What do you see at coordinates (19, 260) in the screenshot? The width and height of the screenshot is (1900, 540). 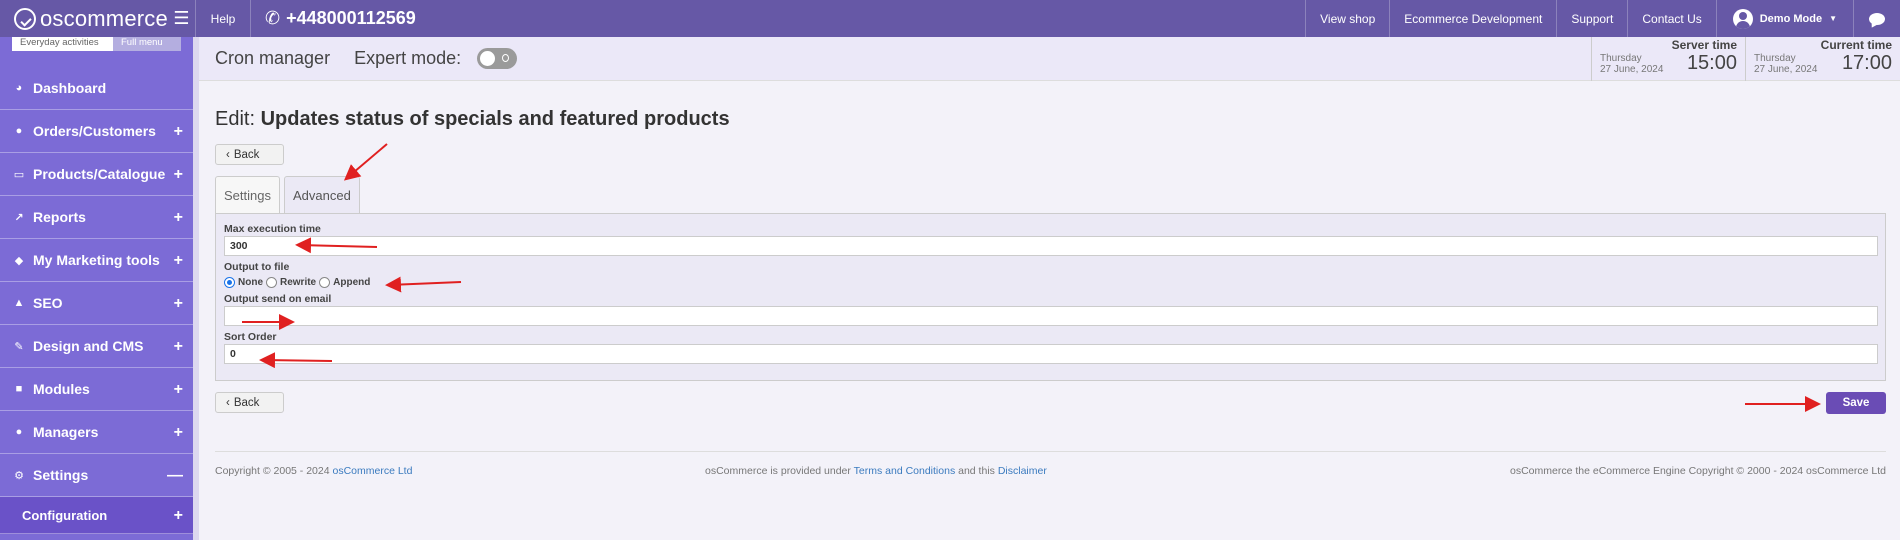 I see `tag-icon: ◆` at bounding box center [19, 260].